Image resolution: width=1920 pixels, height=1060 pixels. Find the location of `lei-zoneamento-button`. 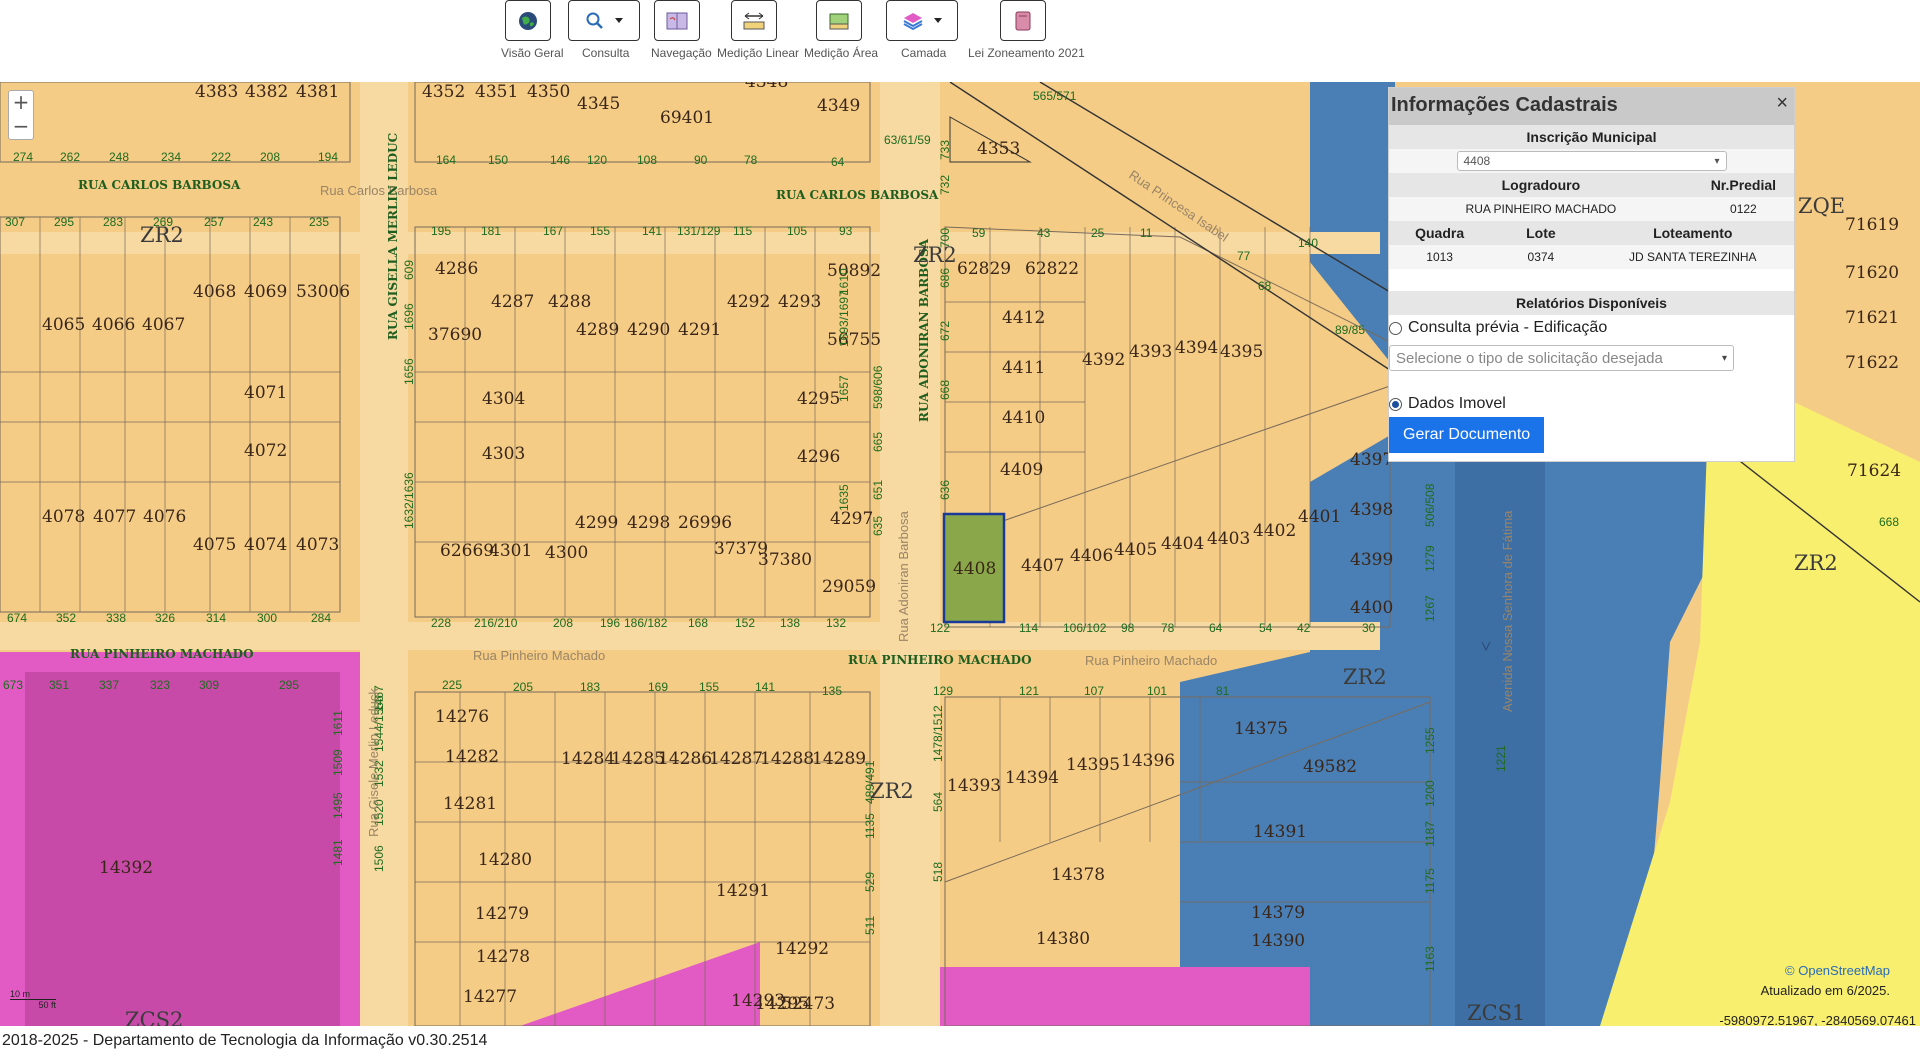

lei-zoneamento-button is located at coordinates (1023, 20).